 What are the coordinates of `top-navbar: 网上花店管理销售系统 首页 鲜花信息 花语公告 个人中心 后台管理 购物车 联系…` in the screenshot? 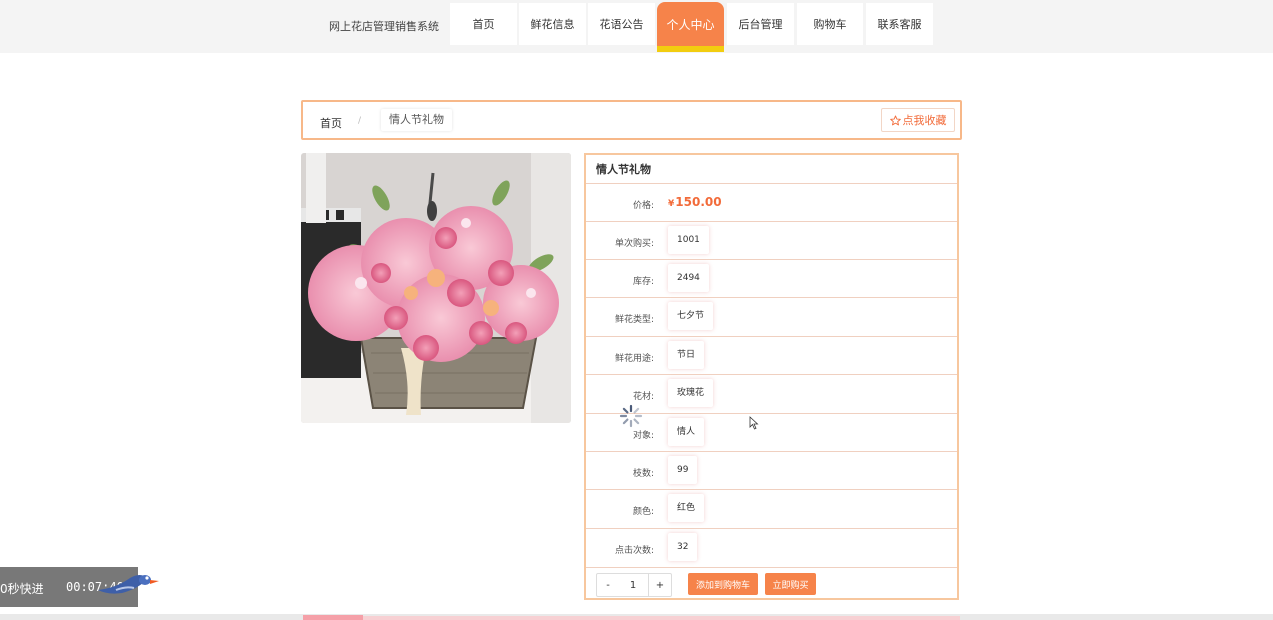 It's located at (636, 26).